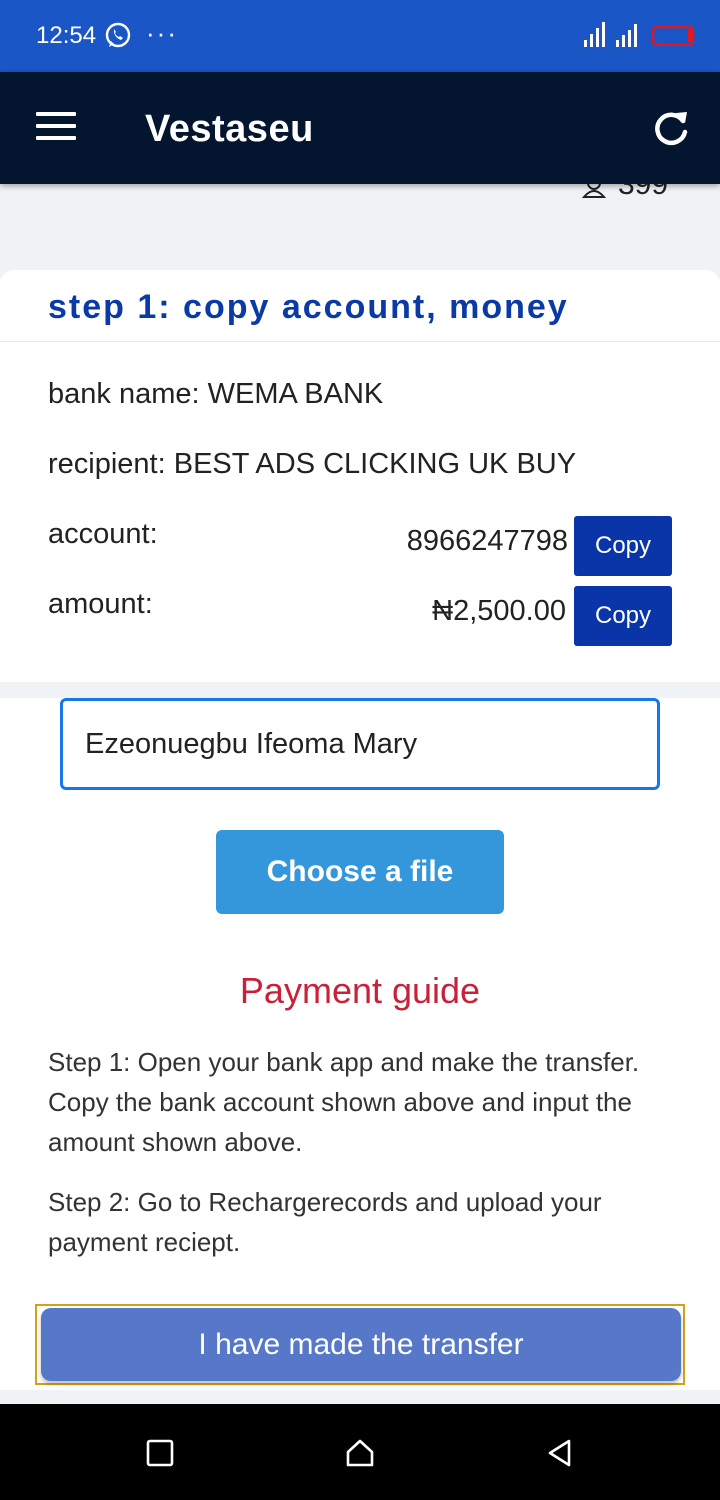 The height and width of the screenshot is (1500, 720). I want to click on card-header: step 1: copy account, money, so click(360, 306).